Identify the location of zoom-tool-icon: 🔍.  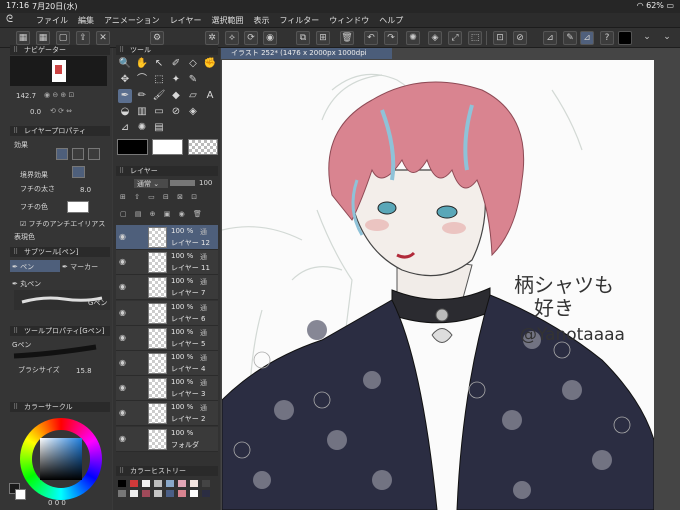
(125, 64).